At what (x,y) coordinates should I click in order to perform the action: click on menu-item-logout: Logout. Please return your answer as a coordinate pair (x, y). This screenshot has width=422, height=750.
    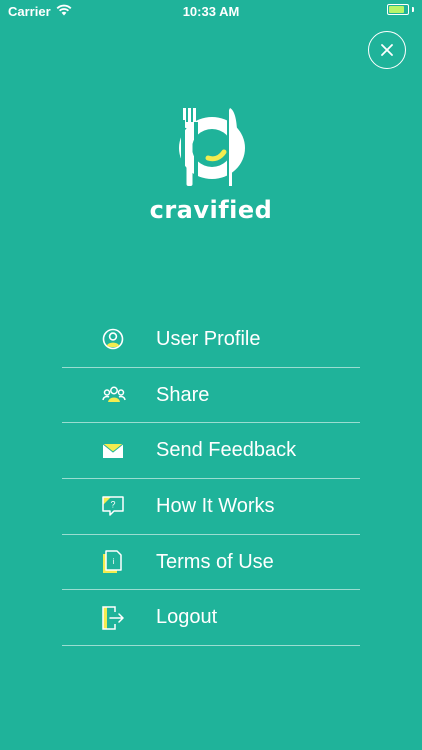
    Looking at the image, I should click on (211, 618).